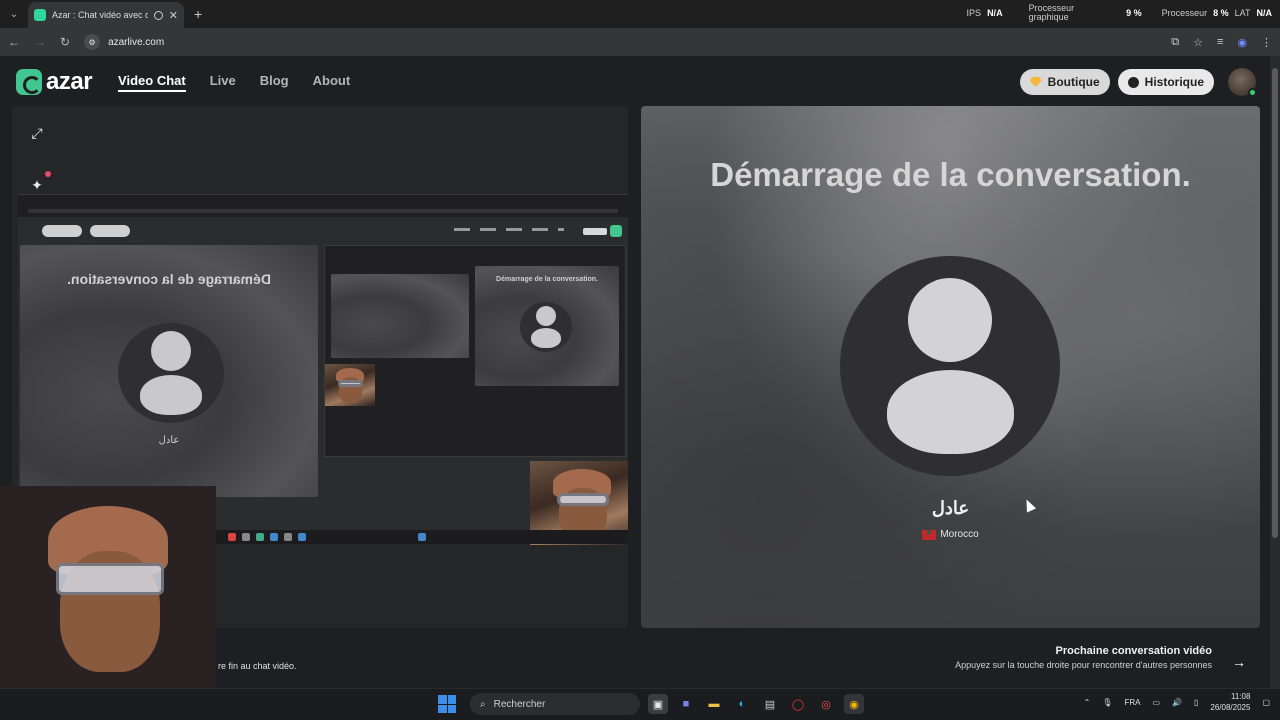 This screenshot has height=720, width=1280. What do you see at coordinates (1177, 702) in the screenshot?
I see `volume-icon: 🔊` at bounding box center [1177, 702].